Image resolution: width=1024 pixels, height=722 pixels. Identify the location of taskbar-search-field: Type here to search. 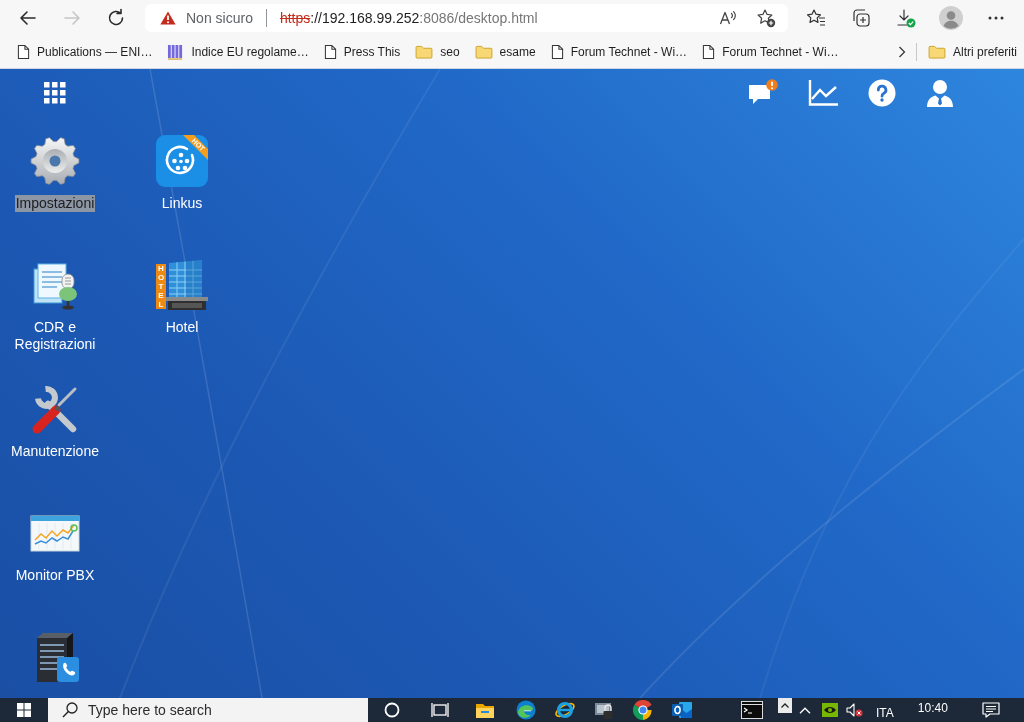
(208, 710).